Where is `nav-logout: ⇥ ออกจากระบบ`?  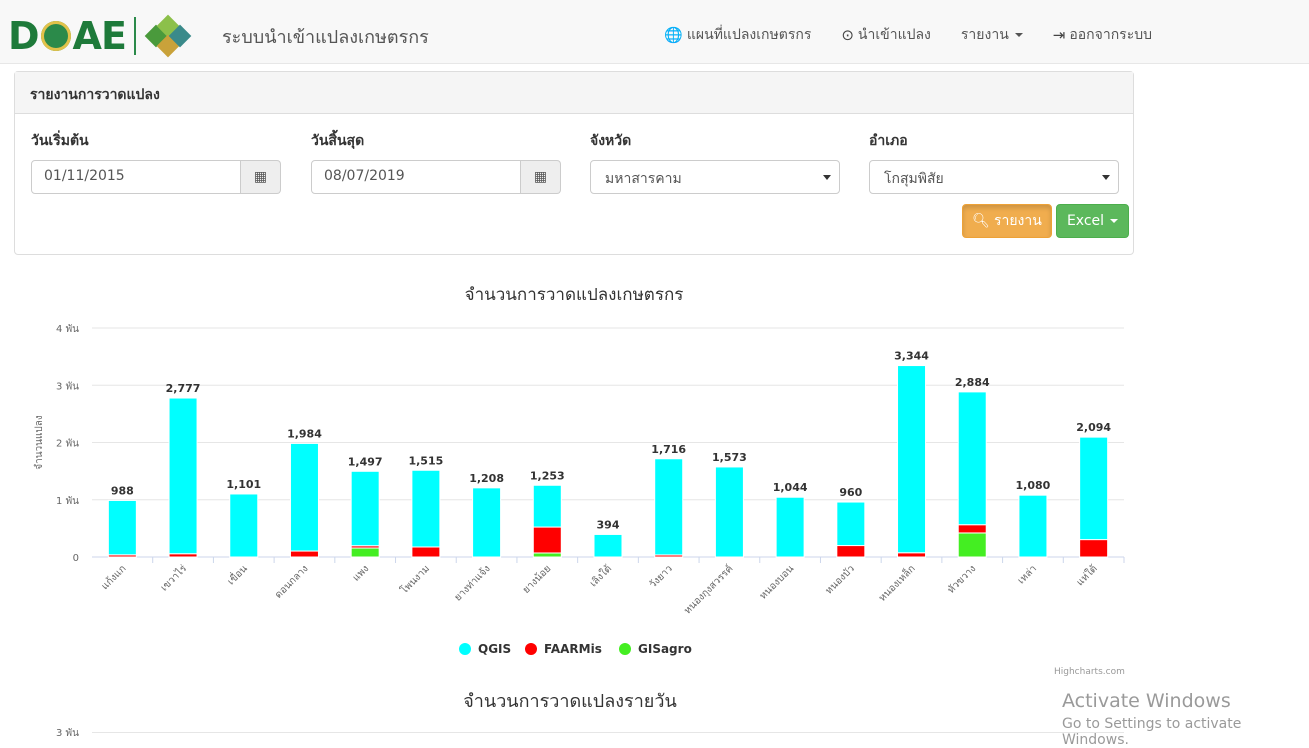
nav-logout: ⇥ ออกจากระบบ is located at coordinates (1102, 35).